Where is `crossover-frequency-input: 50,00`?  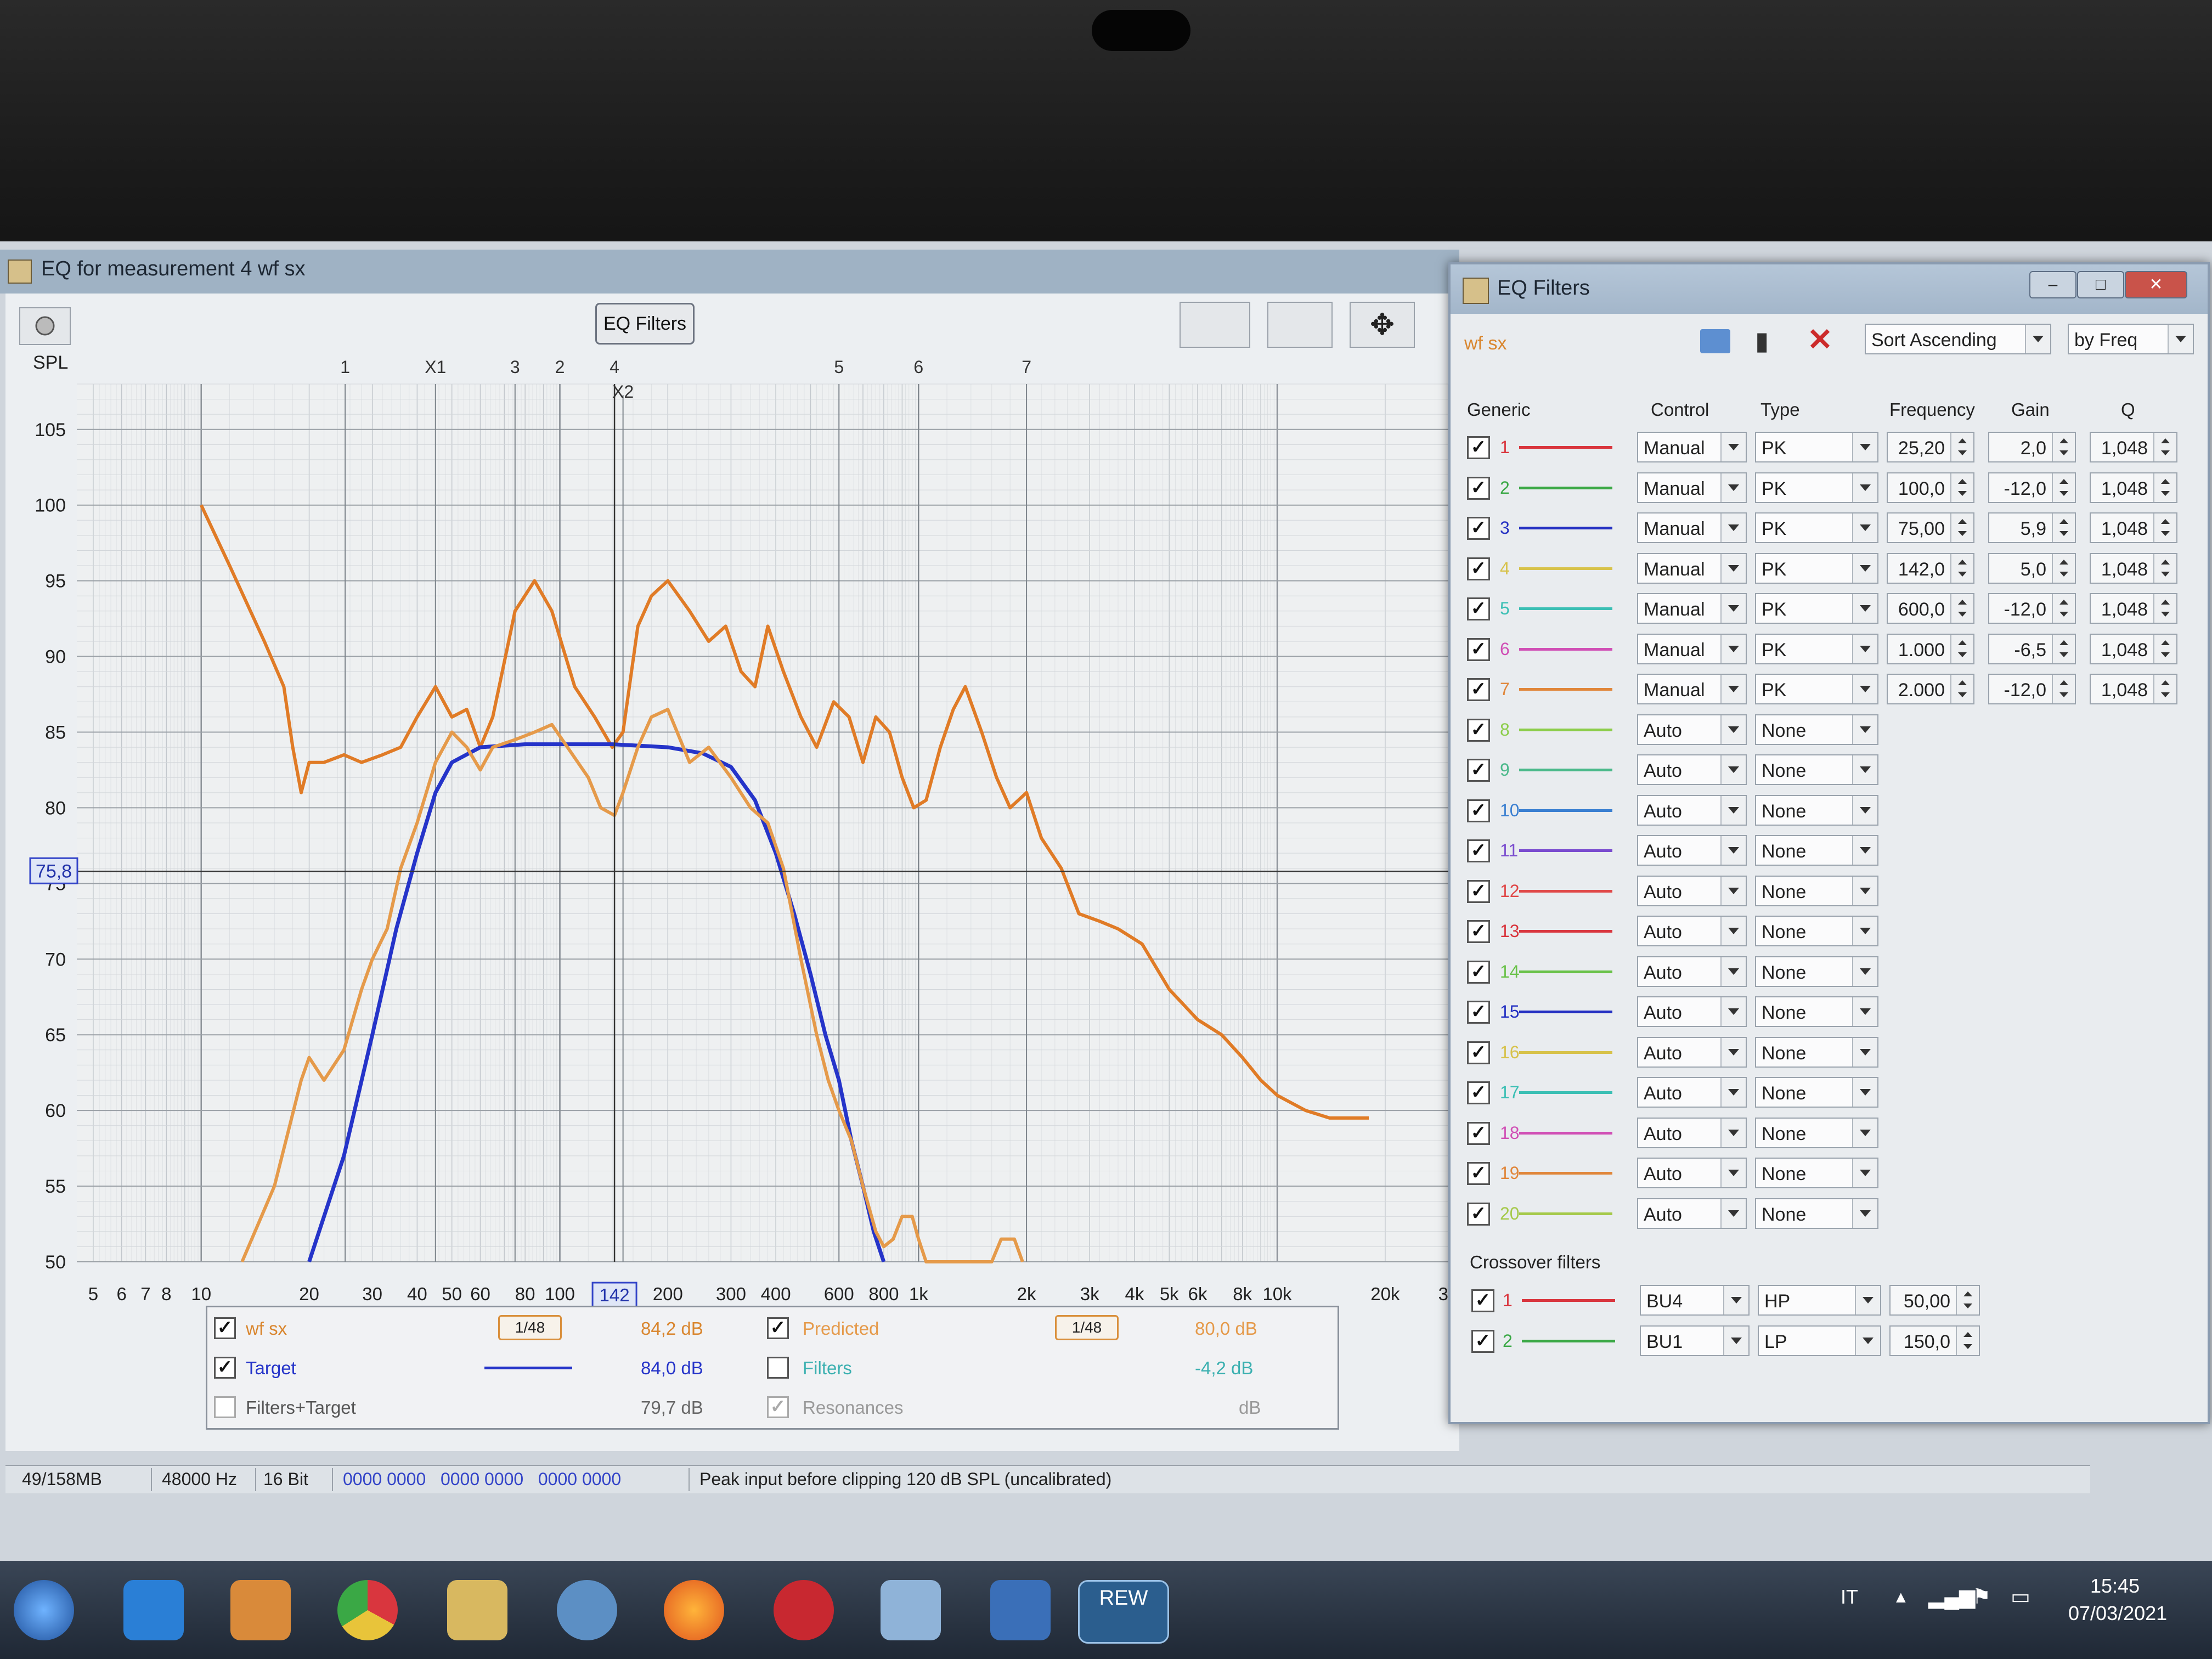
crossover-frequency-input: 50,00 is located at coordinates (1934, 1300).